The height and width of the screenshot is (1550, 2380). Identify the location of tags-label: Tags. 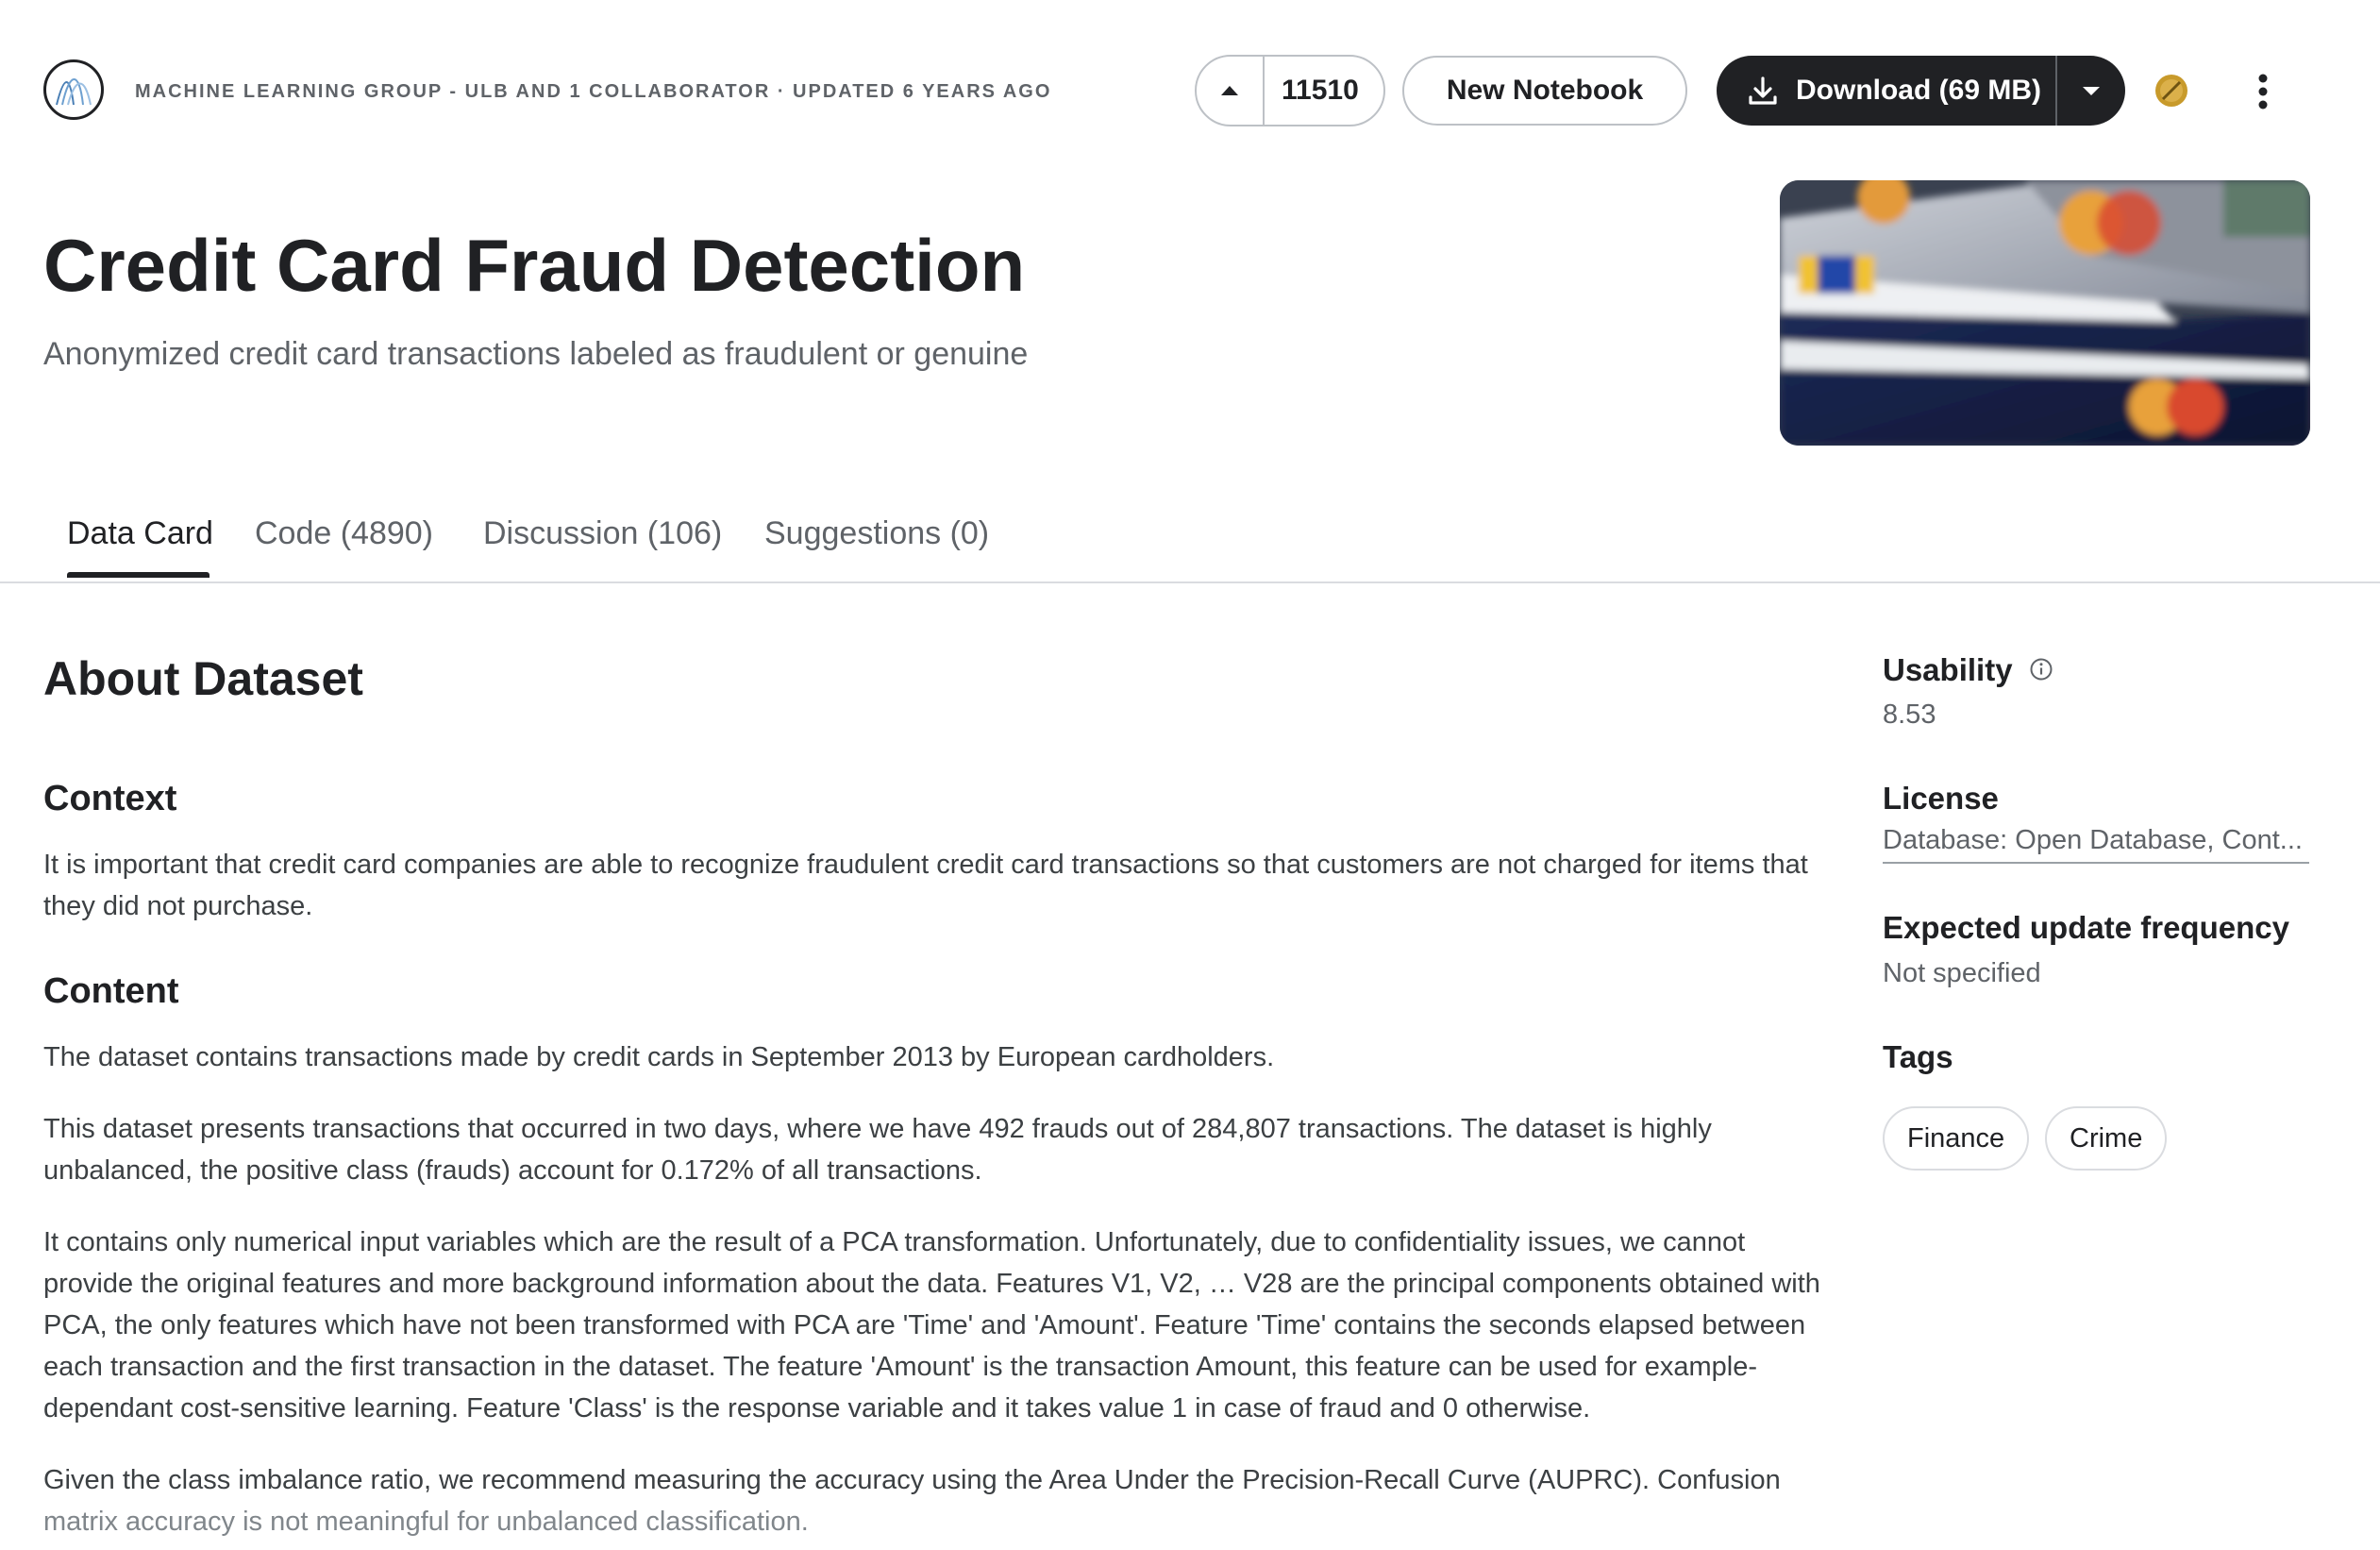
(1918, 1057).